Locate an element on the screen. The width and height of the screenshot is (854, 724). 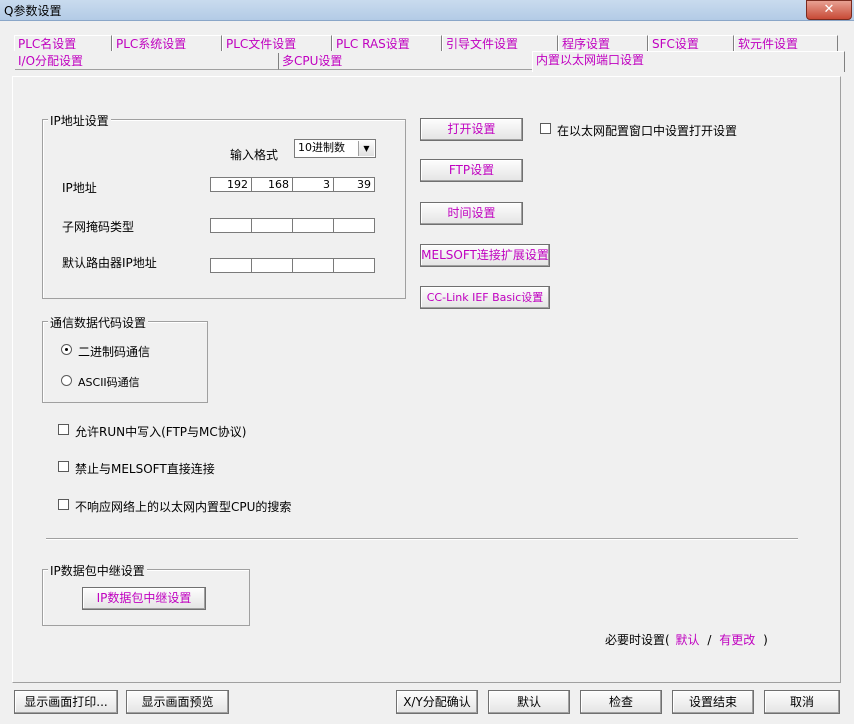
tab-io-assignment: I/O分配设置 is located at coordinates (148, 61).